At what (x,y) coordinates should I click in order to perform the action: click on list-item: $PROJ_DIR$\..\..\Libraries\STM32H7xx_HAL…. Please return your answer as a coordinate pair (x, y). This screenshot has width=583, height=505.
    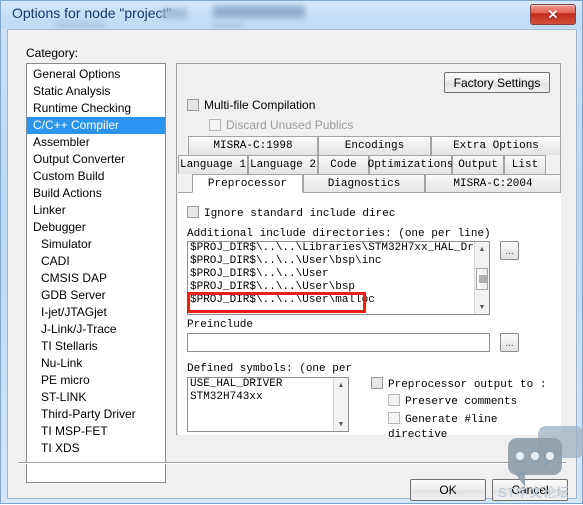
    Looking at the image, I should click on (338, 248).